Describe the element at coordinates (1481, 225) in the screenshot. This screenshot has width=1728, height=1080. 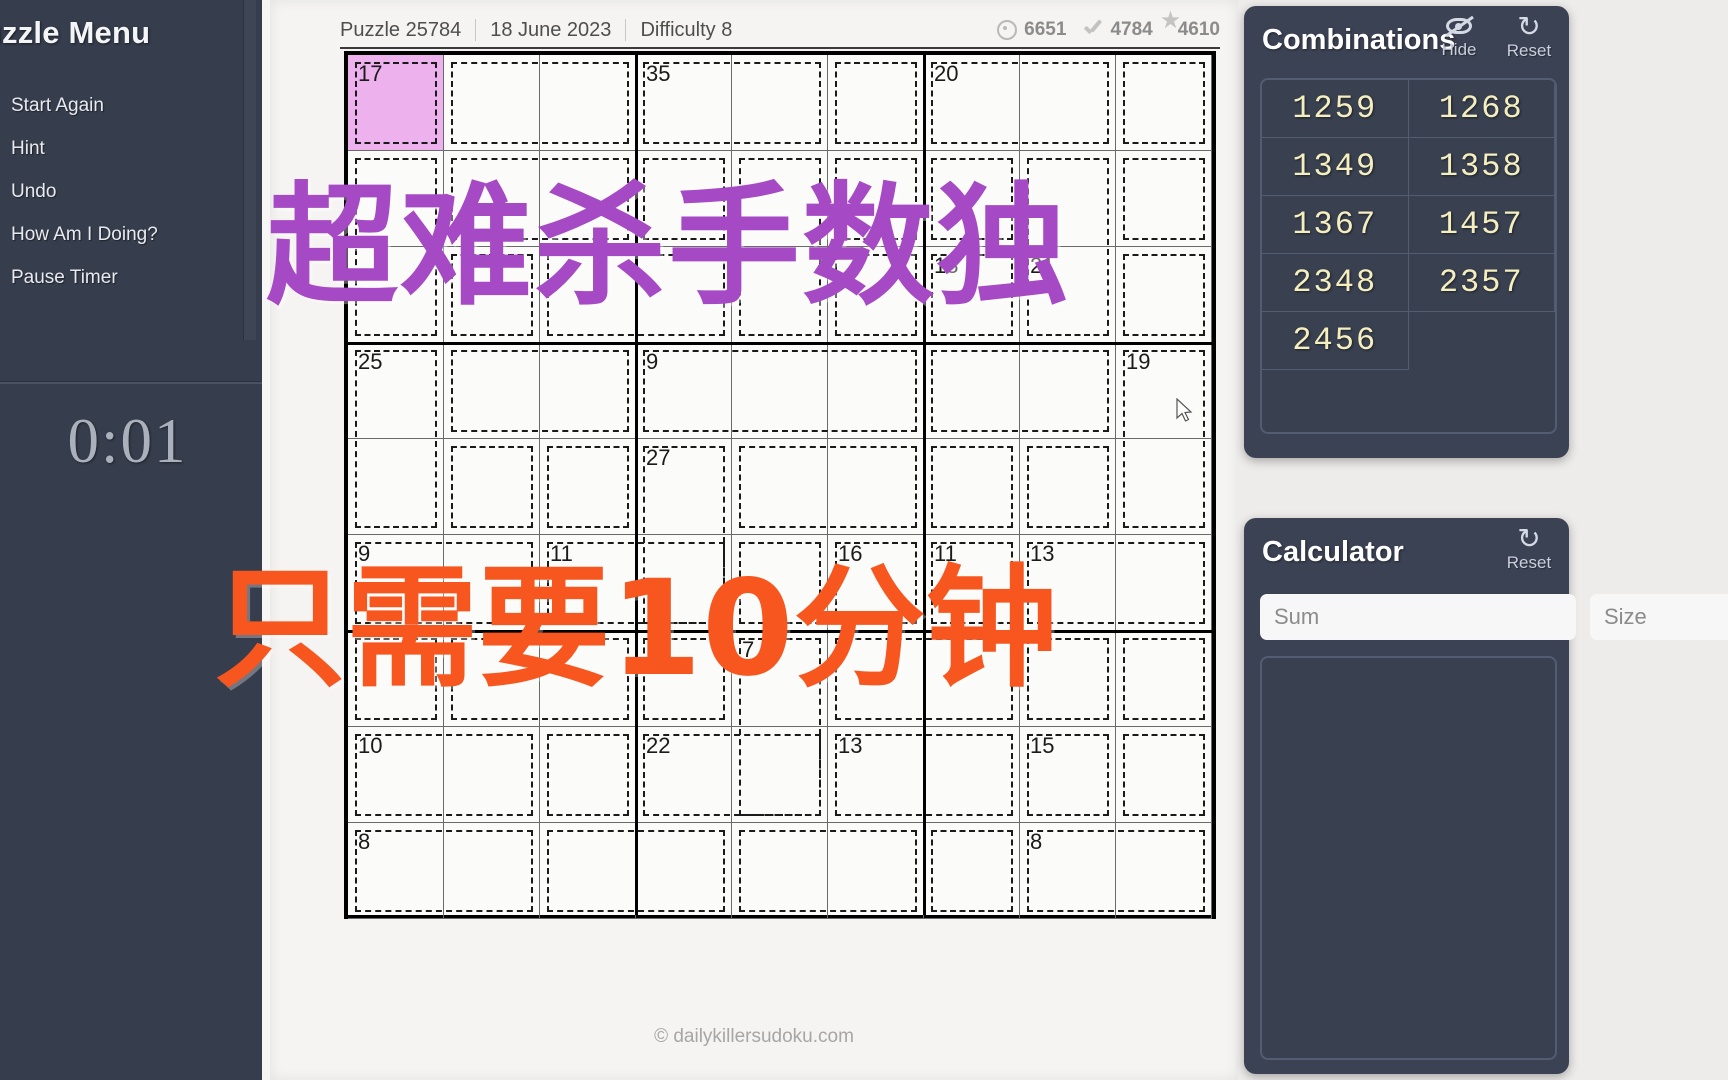
I see `combination-item: 1457` at that location.